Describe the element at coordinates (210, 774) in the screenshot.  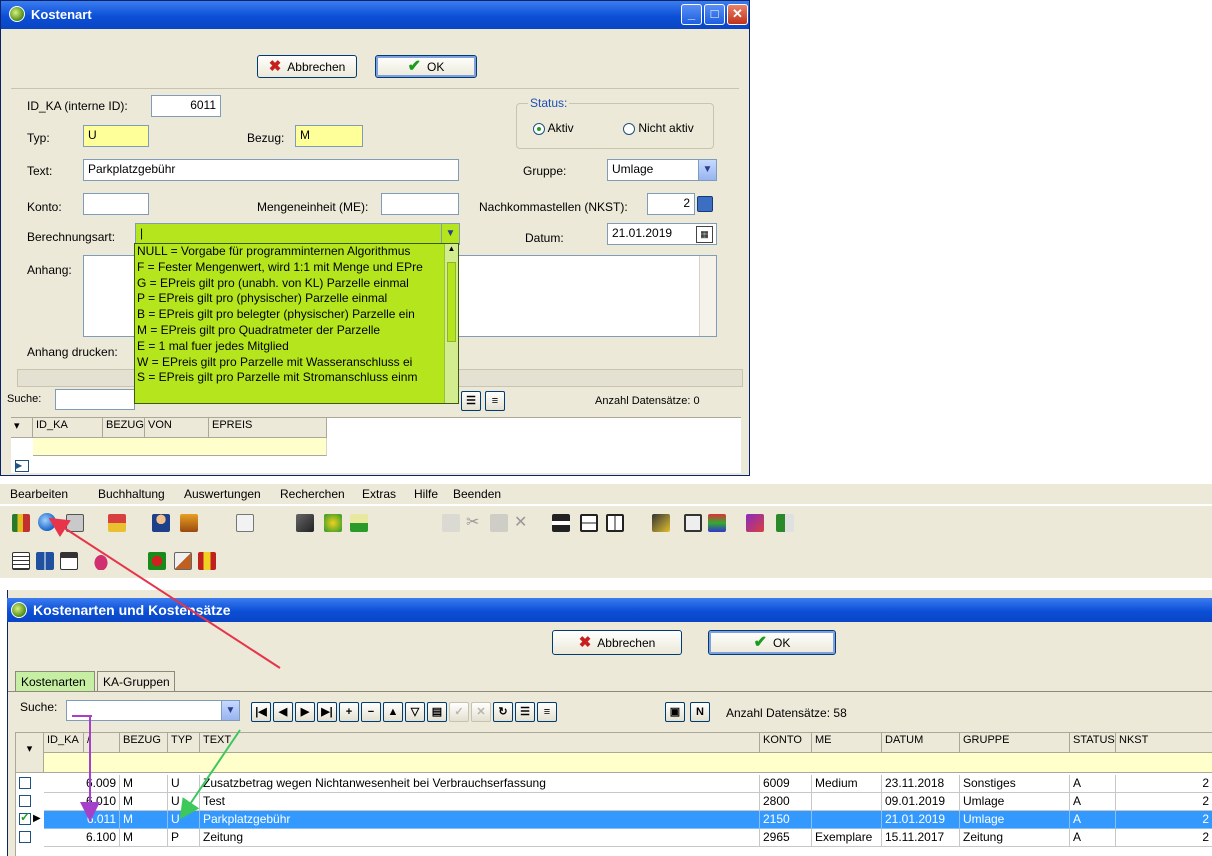
I see `green-arrow` at that location.